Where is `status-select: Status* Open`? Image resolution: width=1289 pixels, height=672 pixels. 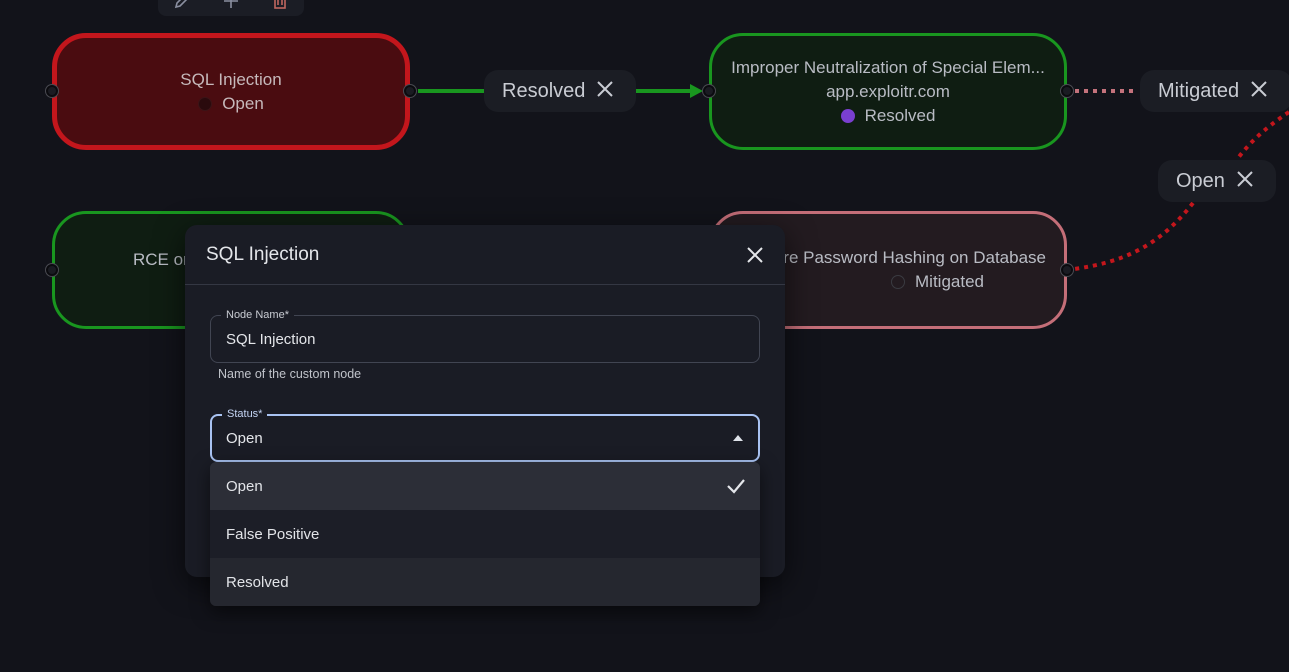 status-select: Status* Open is located at coordinates (485, 434).